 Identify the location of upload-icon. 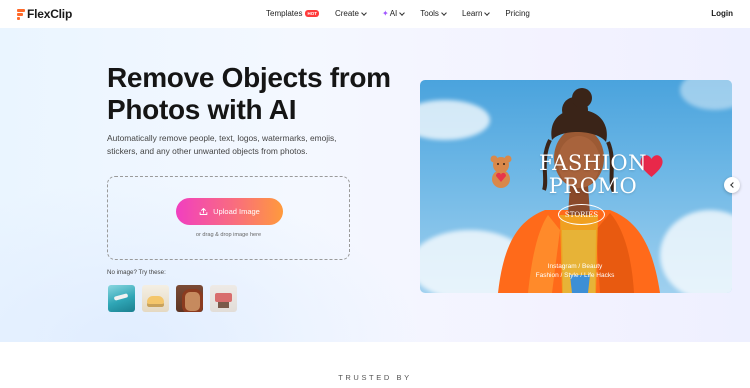
(203, 211).